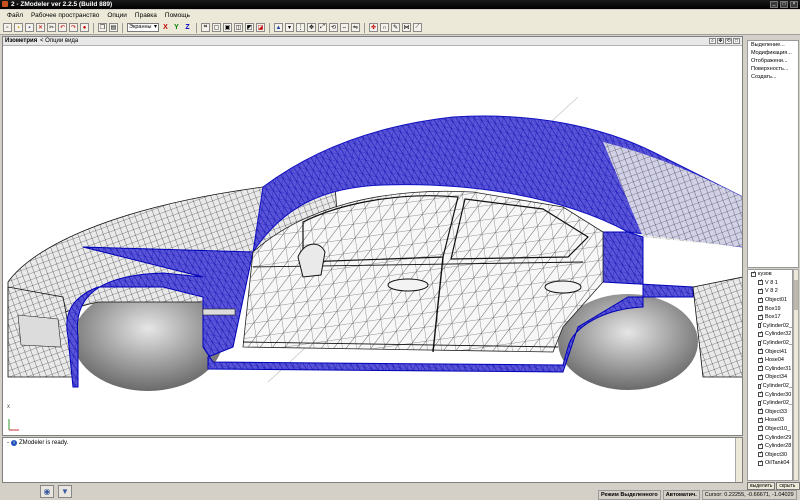  I want to click on tree-item: V 8 2, so click(770, 291).